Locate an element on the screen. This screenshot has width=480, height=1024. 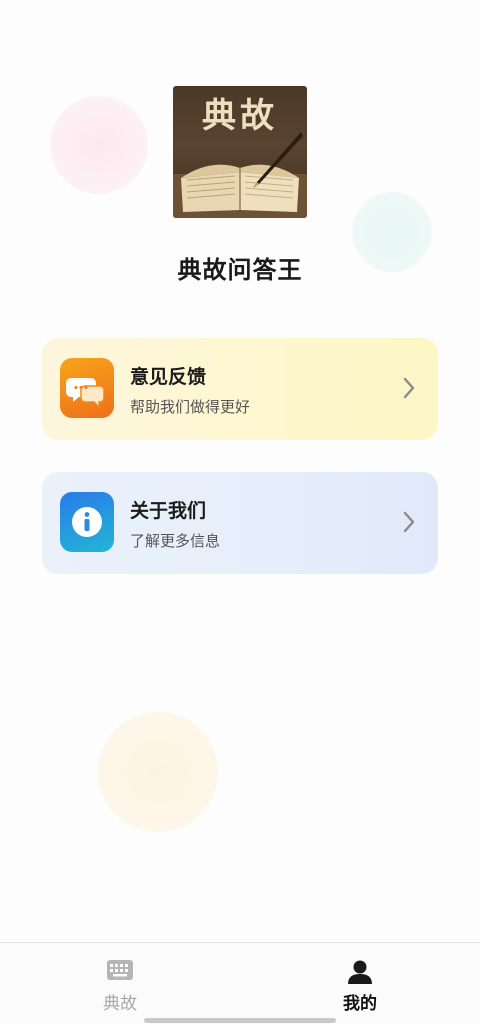
app-logo: 典故 is located at coordinates (240, 152).